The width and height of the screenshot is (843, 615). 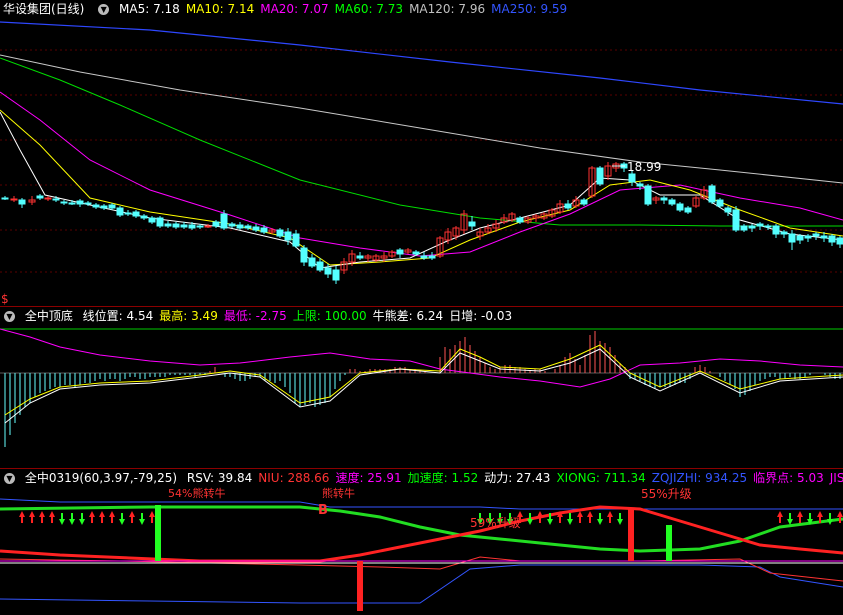 I want to click on ma250-line, so click(x=421, y=63).